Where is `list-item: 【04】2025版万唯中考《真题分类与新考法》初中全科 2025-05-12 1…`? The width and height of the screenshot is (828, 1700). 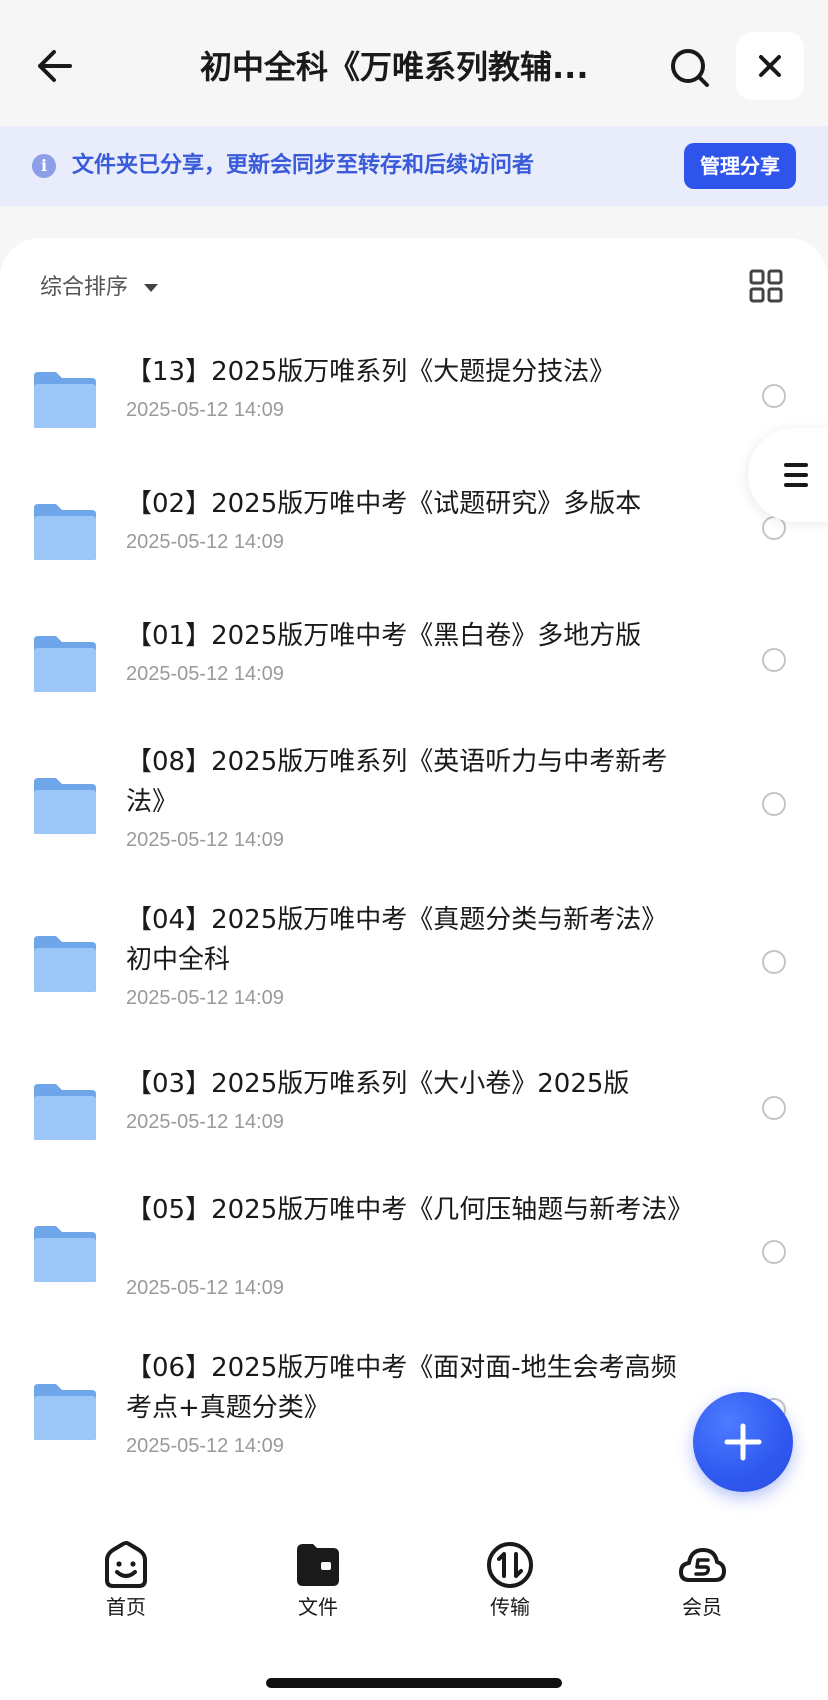
list-item: 【04】2025版万唯中考《真题分类与新考法》初中全科 2025-05-12 1… is located at coordinates (414, 961).